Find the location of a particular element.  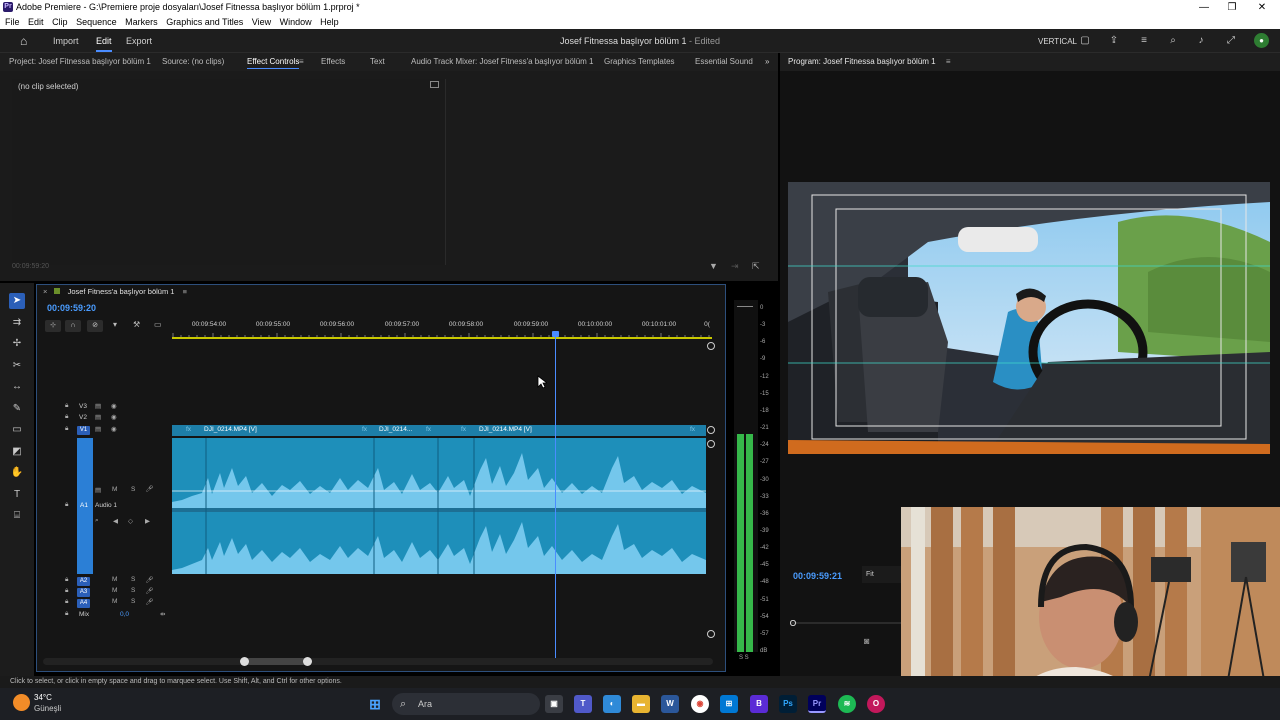

tab-graphics-templates: Graphics Templates is located at coordinates (639, 62).